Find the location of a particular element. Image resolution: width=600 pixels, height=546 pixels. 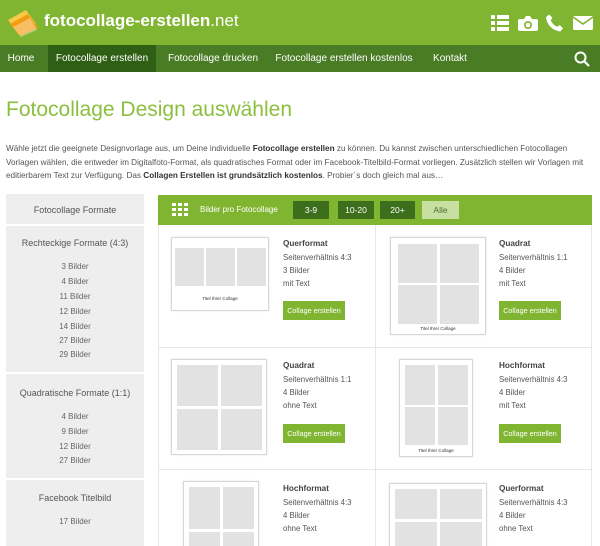

filter-button-alle: Alle is located at coordinates (440, 210).